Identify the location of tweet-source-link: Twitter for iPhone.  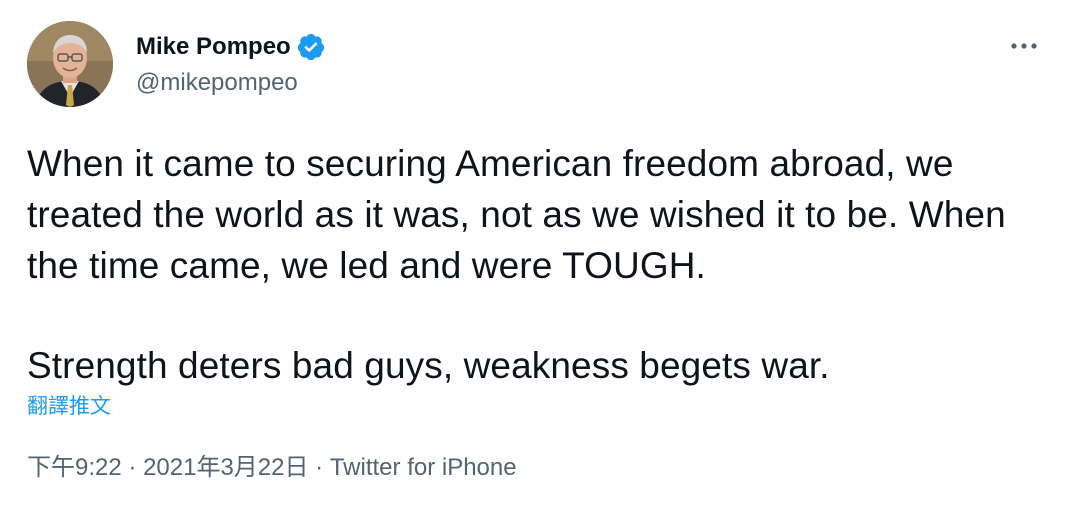
(423, 467).